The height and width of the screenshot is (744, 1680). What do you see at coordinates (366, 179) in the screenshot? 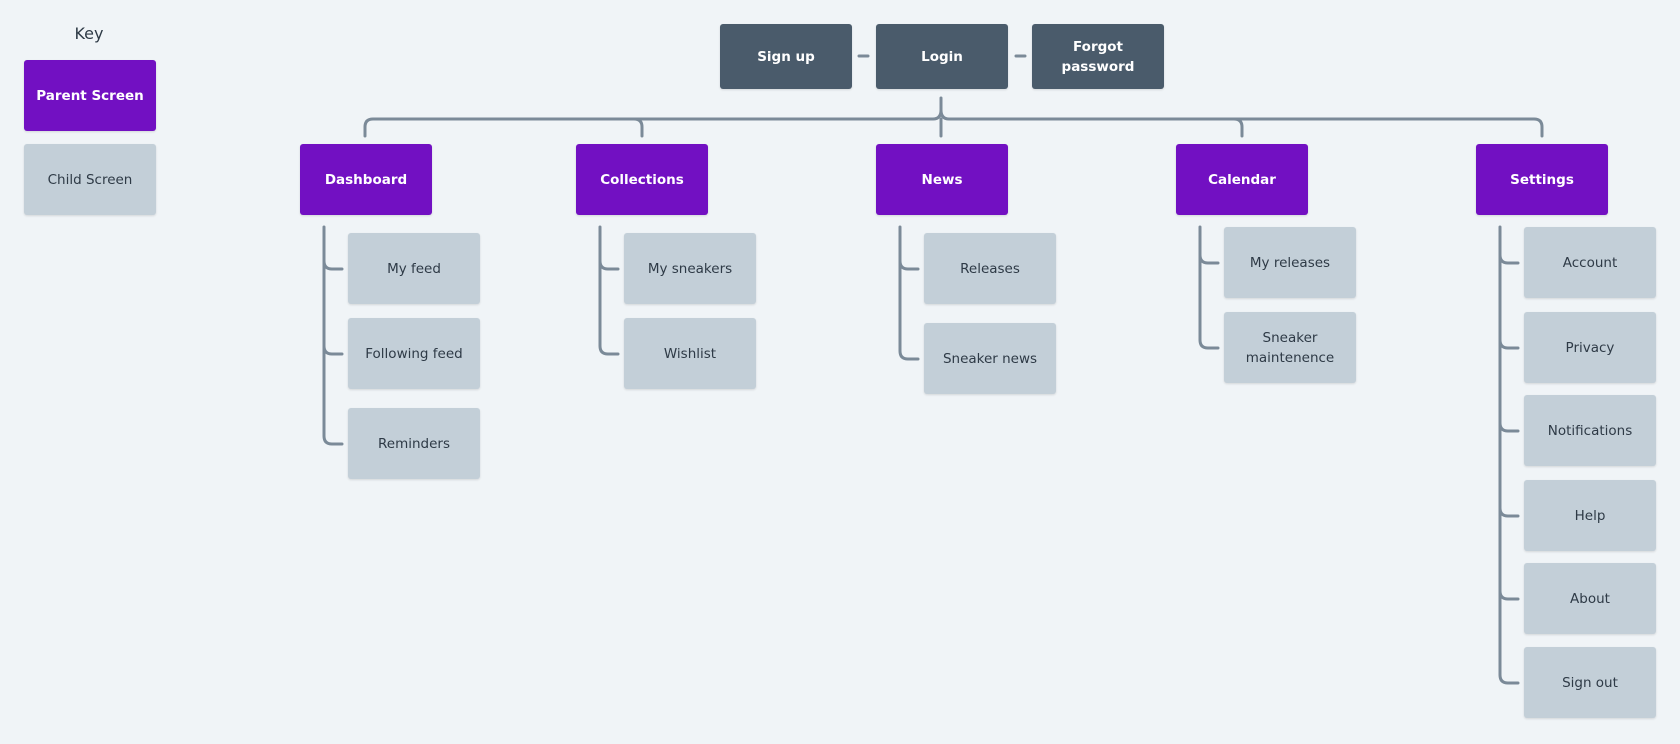
I see `parent-screen-dashboard: Dashboard` at bounding box center [366, 179].